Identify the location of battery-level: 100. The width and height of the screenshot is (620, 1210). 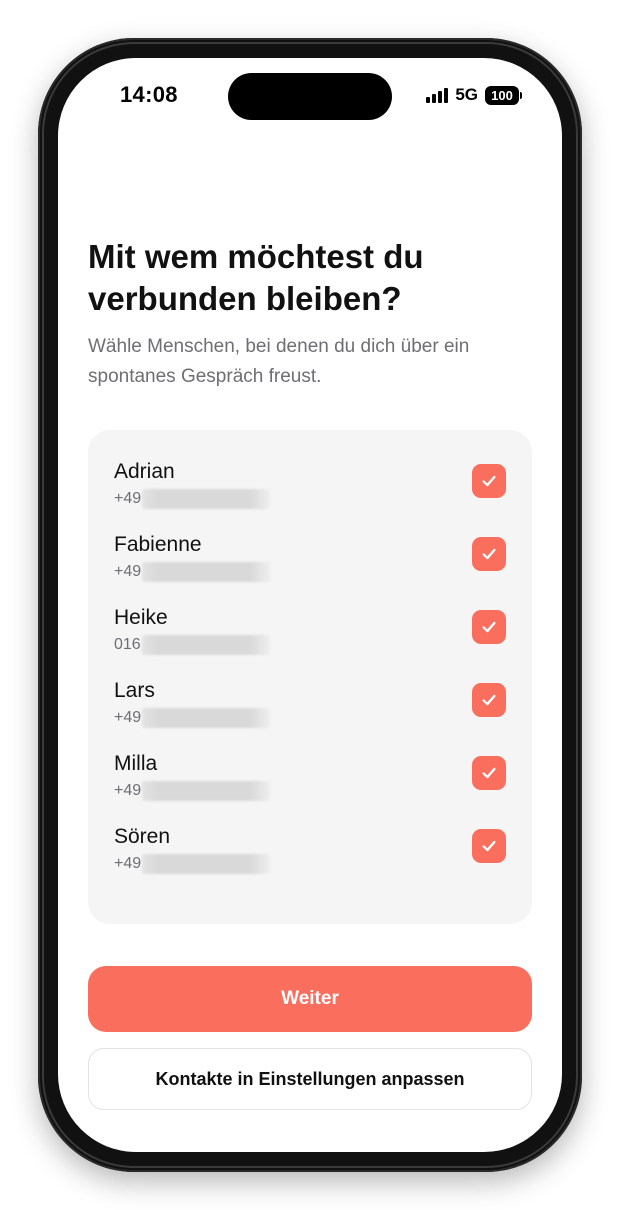
(502, 95).